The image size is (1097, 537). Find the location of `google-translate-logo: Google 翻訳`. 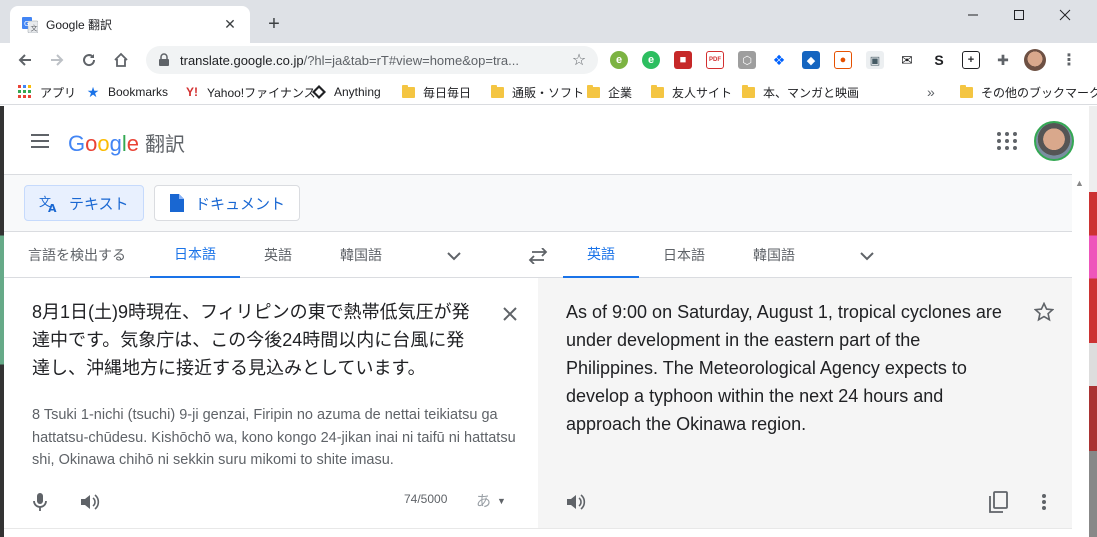

google-translate-logo: Google 翻訳 is located at coordinates (126, 142).